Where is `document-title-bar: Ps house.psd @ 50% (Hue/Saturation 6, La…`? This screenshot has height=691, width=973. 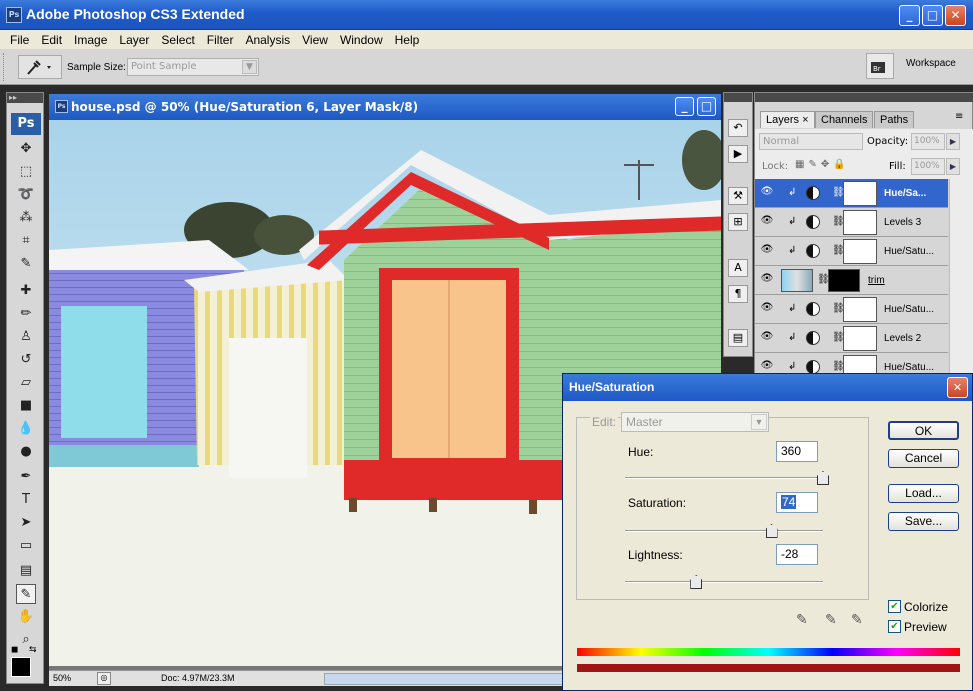
document-title-bar: Ps house.psd @ 50% (Hue/Saturation 6, La… is located at coordinates (385, 107).